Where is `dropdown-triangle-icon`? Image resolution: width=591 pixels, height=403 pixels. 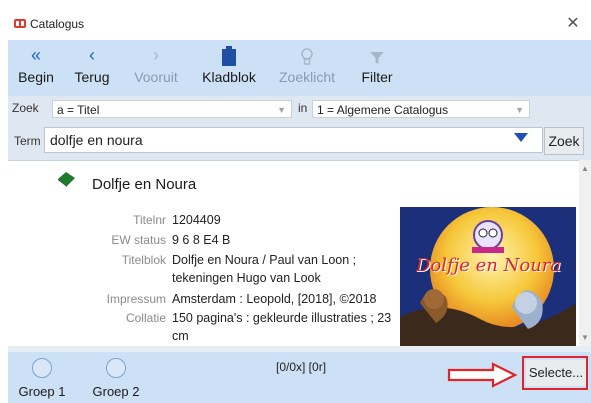
dropdown-triangle-icon is located at coordinates (521, 137).